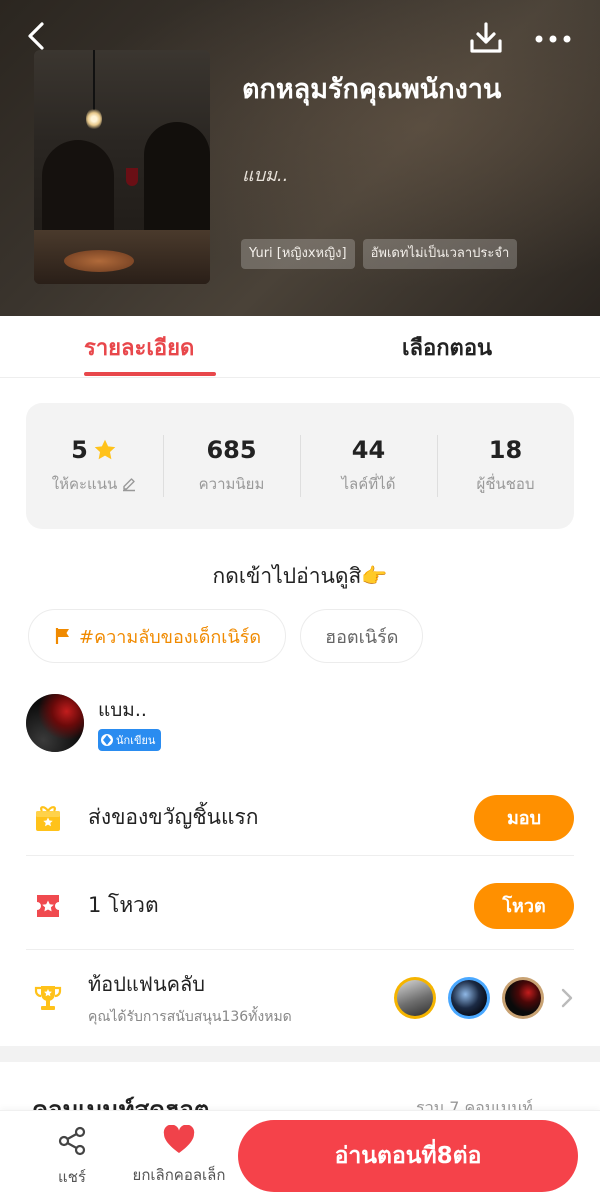 The height and width of the screenshot is (1195, 600). I want to click on download-icon, so click(486, 37).